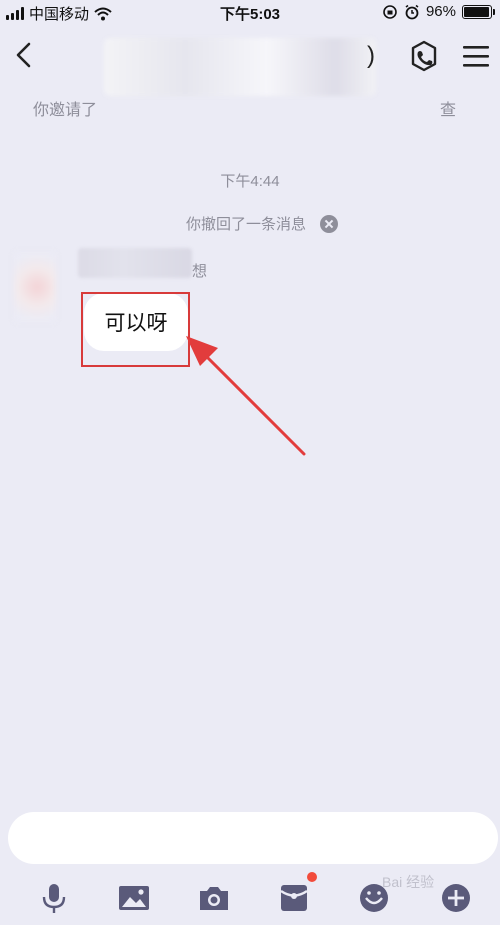 This screenshot has height=925, width=500. I want to click on chat-title-suffix: ), so click(371, 55).